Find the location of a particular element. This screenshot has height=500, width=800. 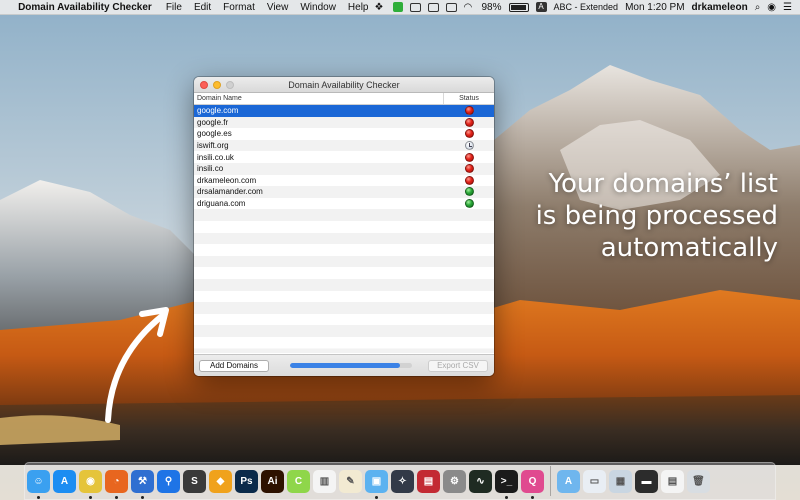

domain-name-cell: google.es is located at coordinates (214, 134).